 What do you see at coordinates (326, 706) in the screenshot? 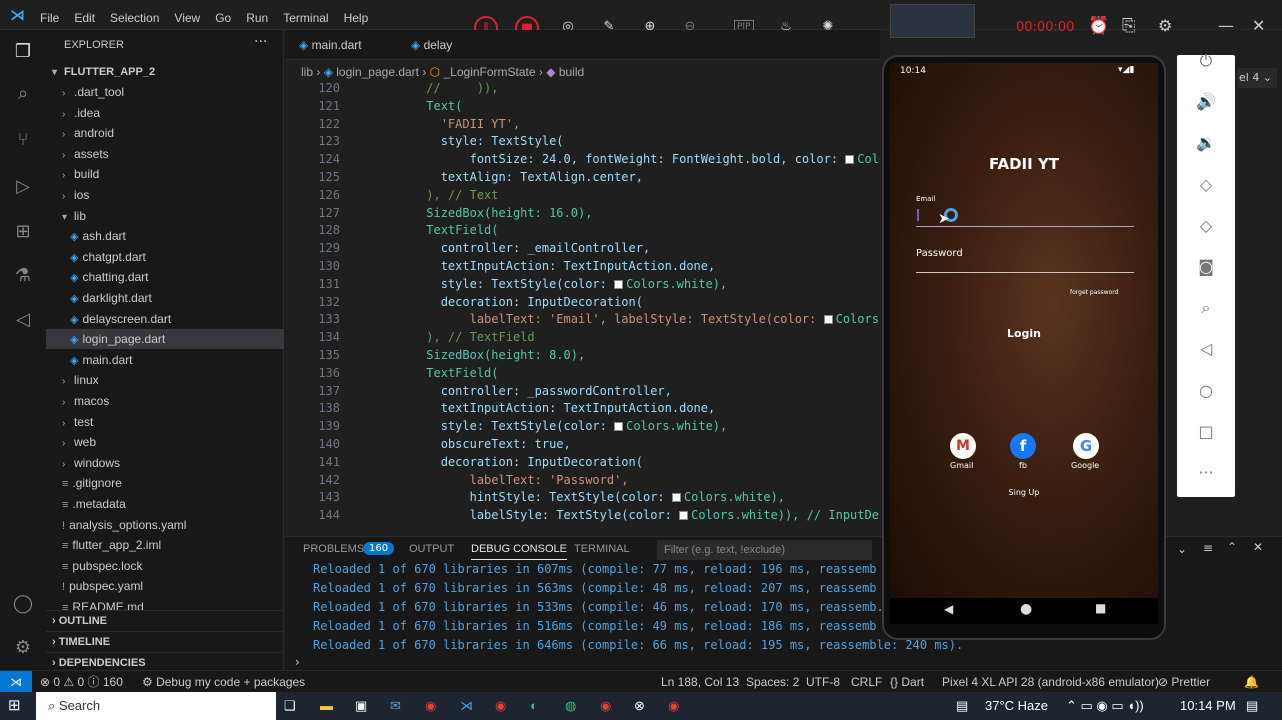
I see `file-explorer-icon: ▬` at bounding box center [326, 706].